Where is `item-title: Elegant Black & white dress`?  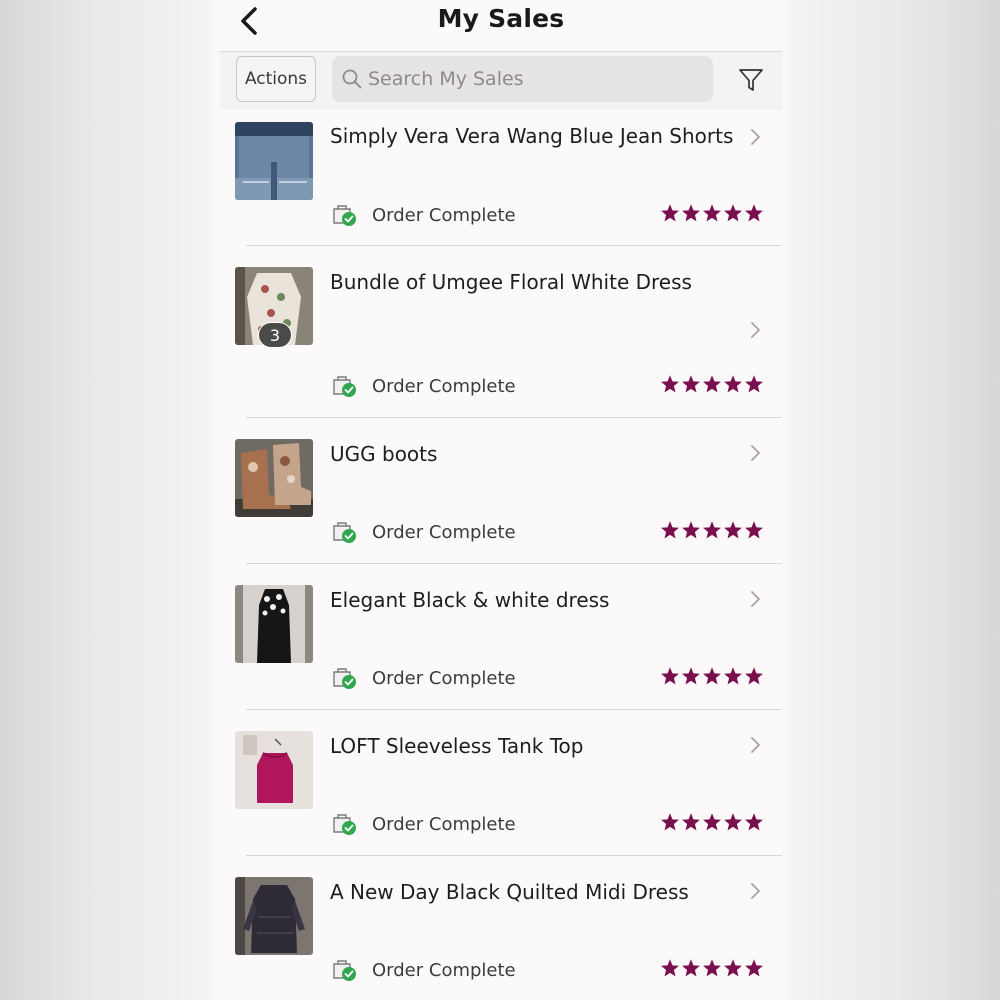 item-title: Elegant Black & white dress is located at coordinates (470, 600).